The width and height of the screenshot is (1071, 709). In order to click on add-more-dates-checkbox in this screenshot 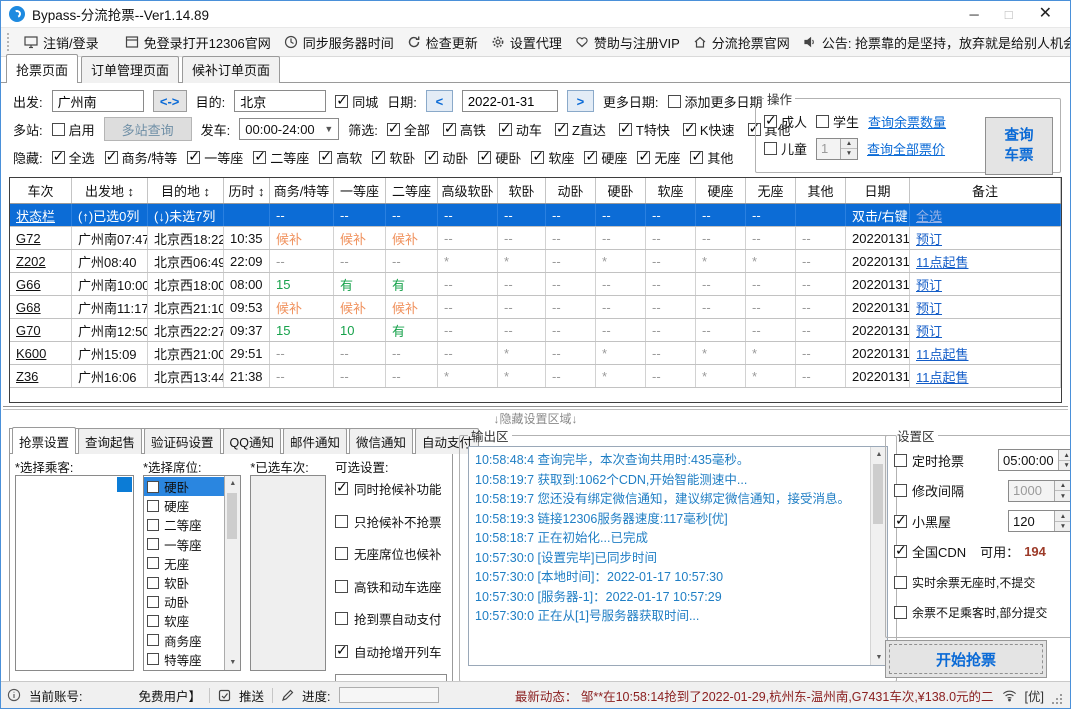, I will do `click(674, 101)`.